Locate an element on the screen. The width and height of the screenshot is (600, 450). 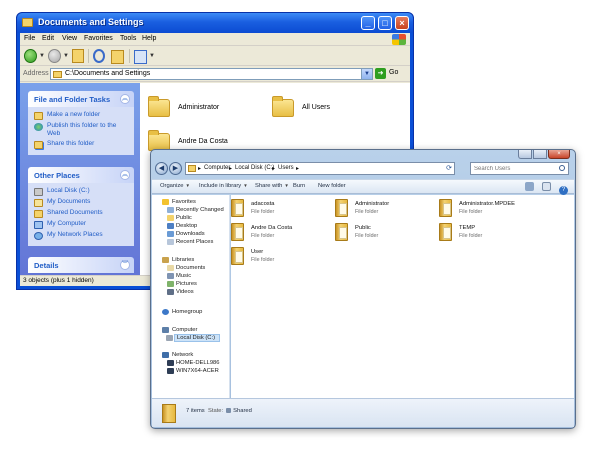
nav-pictures: Pictures is located at coordinates (182, 284).